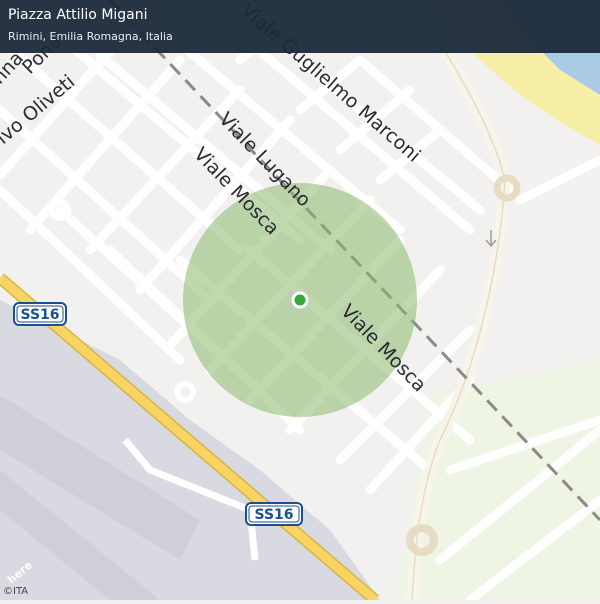 The width and height of the screenshot is (600, 604). I want to click on location-marker, so click(300, 300).